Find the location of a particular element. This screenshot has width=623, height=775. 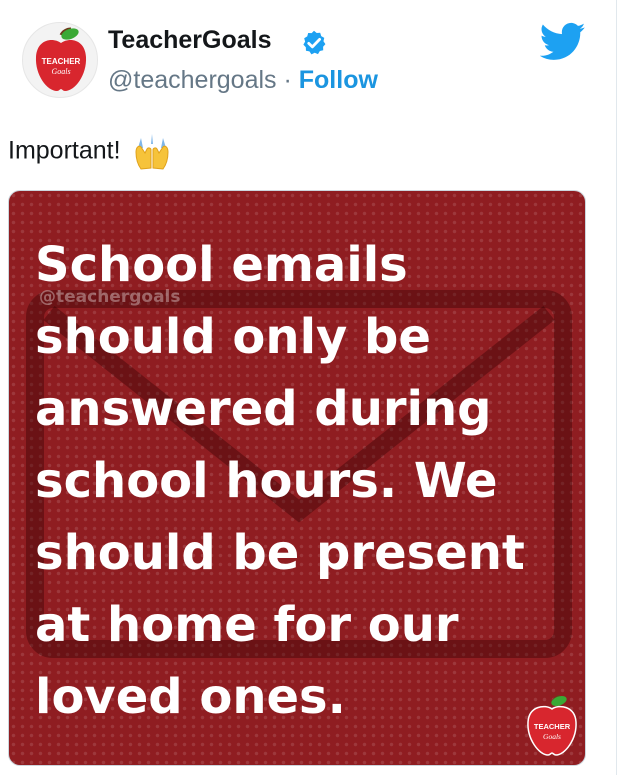

avatar-logo-line1: TEACHER is located at coordinates (61, 61).